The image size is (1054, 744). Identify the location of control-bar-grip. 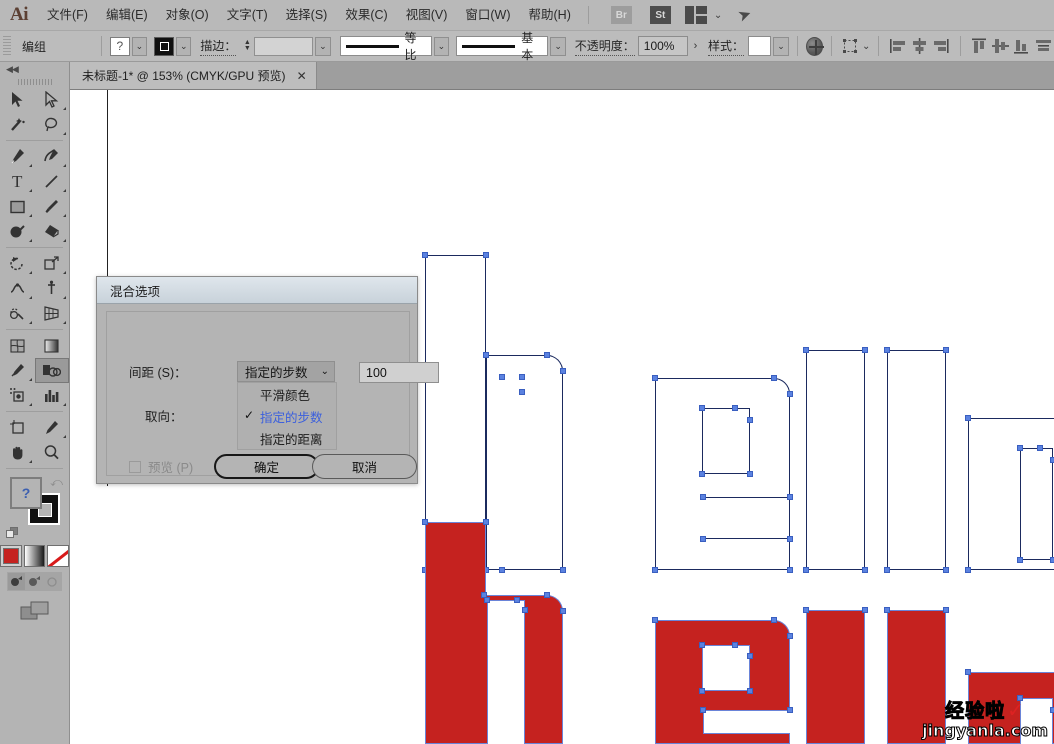
(7, 46).